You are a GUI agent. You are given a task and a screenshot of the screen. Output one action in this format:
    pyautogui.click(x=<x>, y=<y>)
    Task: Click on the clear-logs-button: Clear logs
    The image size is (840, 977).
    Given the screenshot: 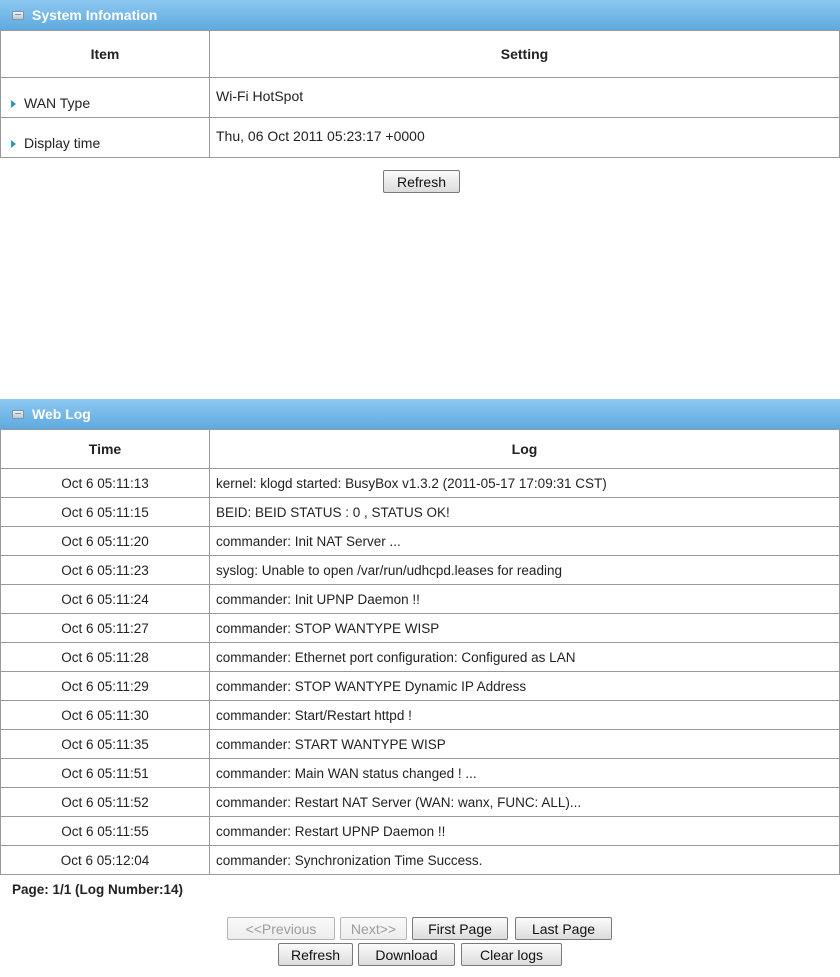 What is the action you would take?
    pyautogui.click(x=511, y=954)
    